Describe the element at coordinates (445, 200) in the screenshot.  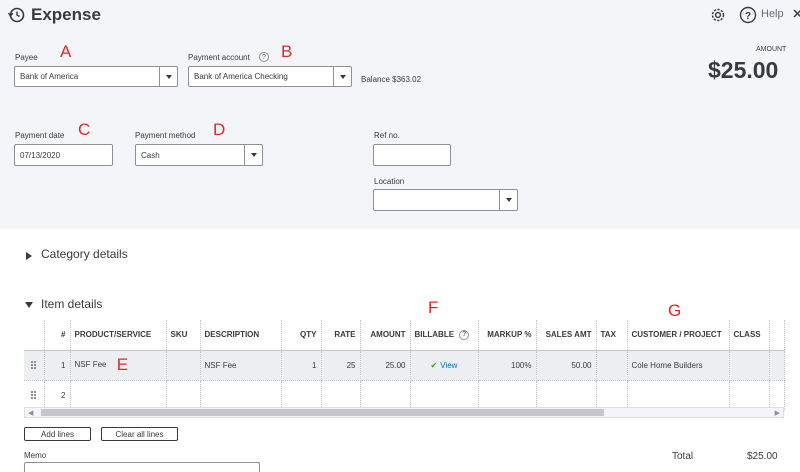
I see `location-dropdown` at that location.